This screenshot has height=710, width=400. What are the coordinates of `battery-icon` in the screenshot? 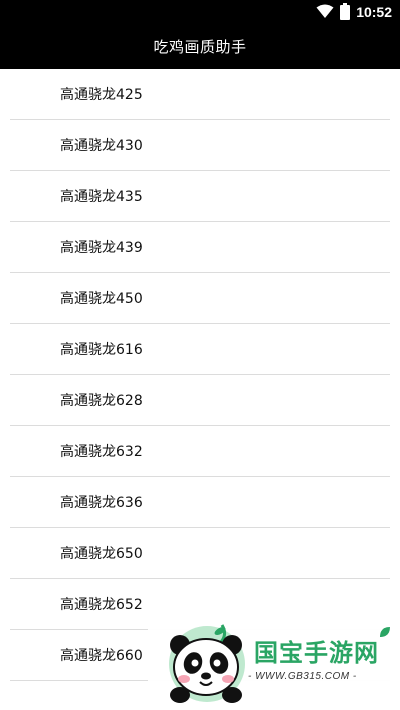 It's located at (345, 11).